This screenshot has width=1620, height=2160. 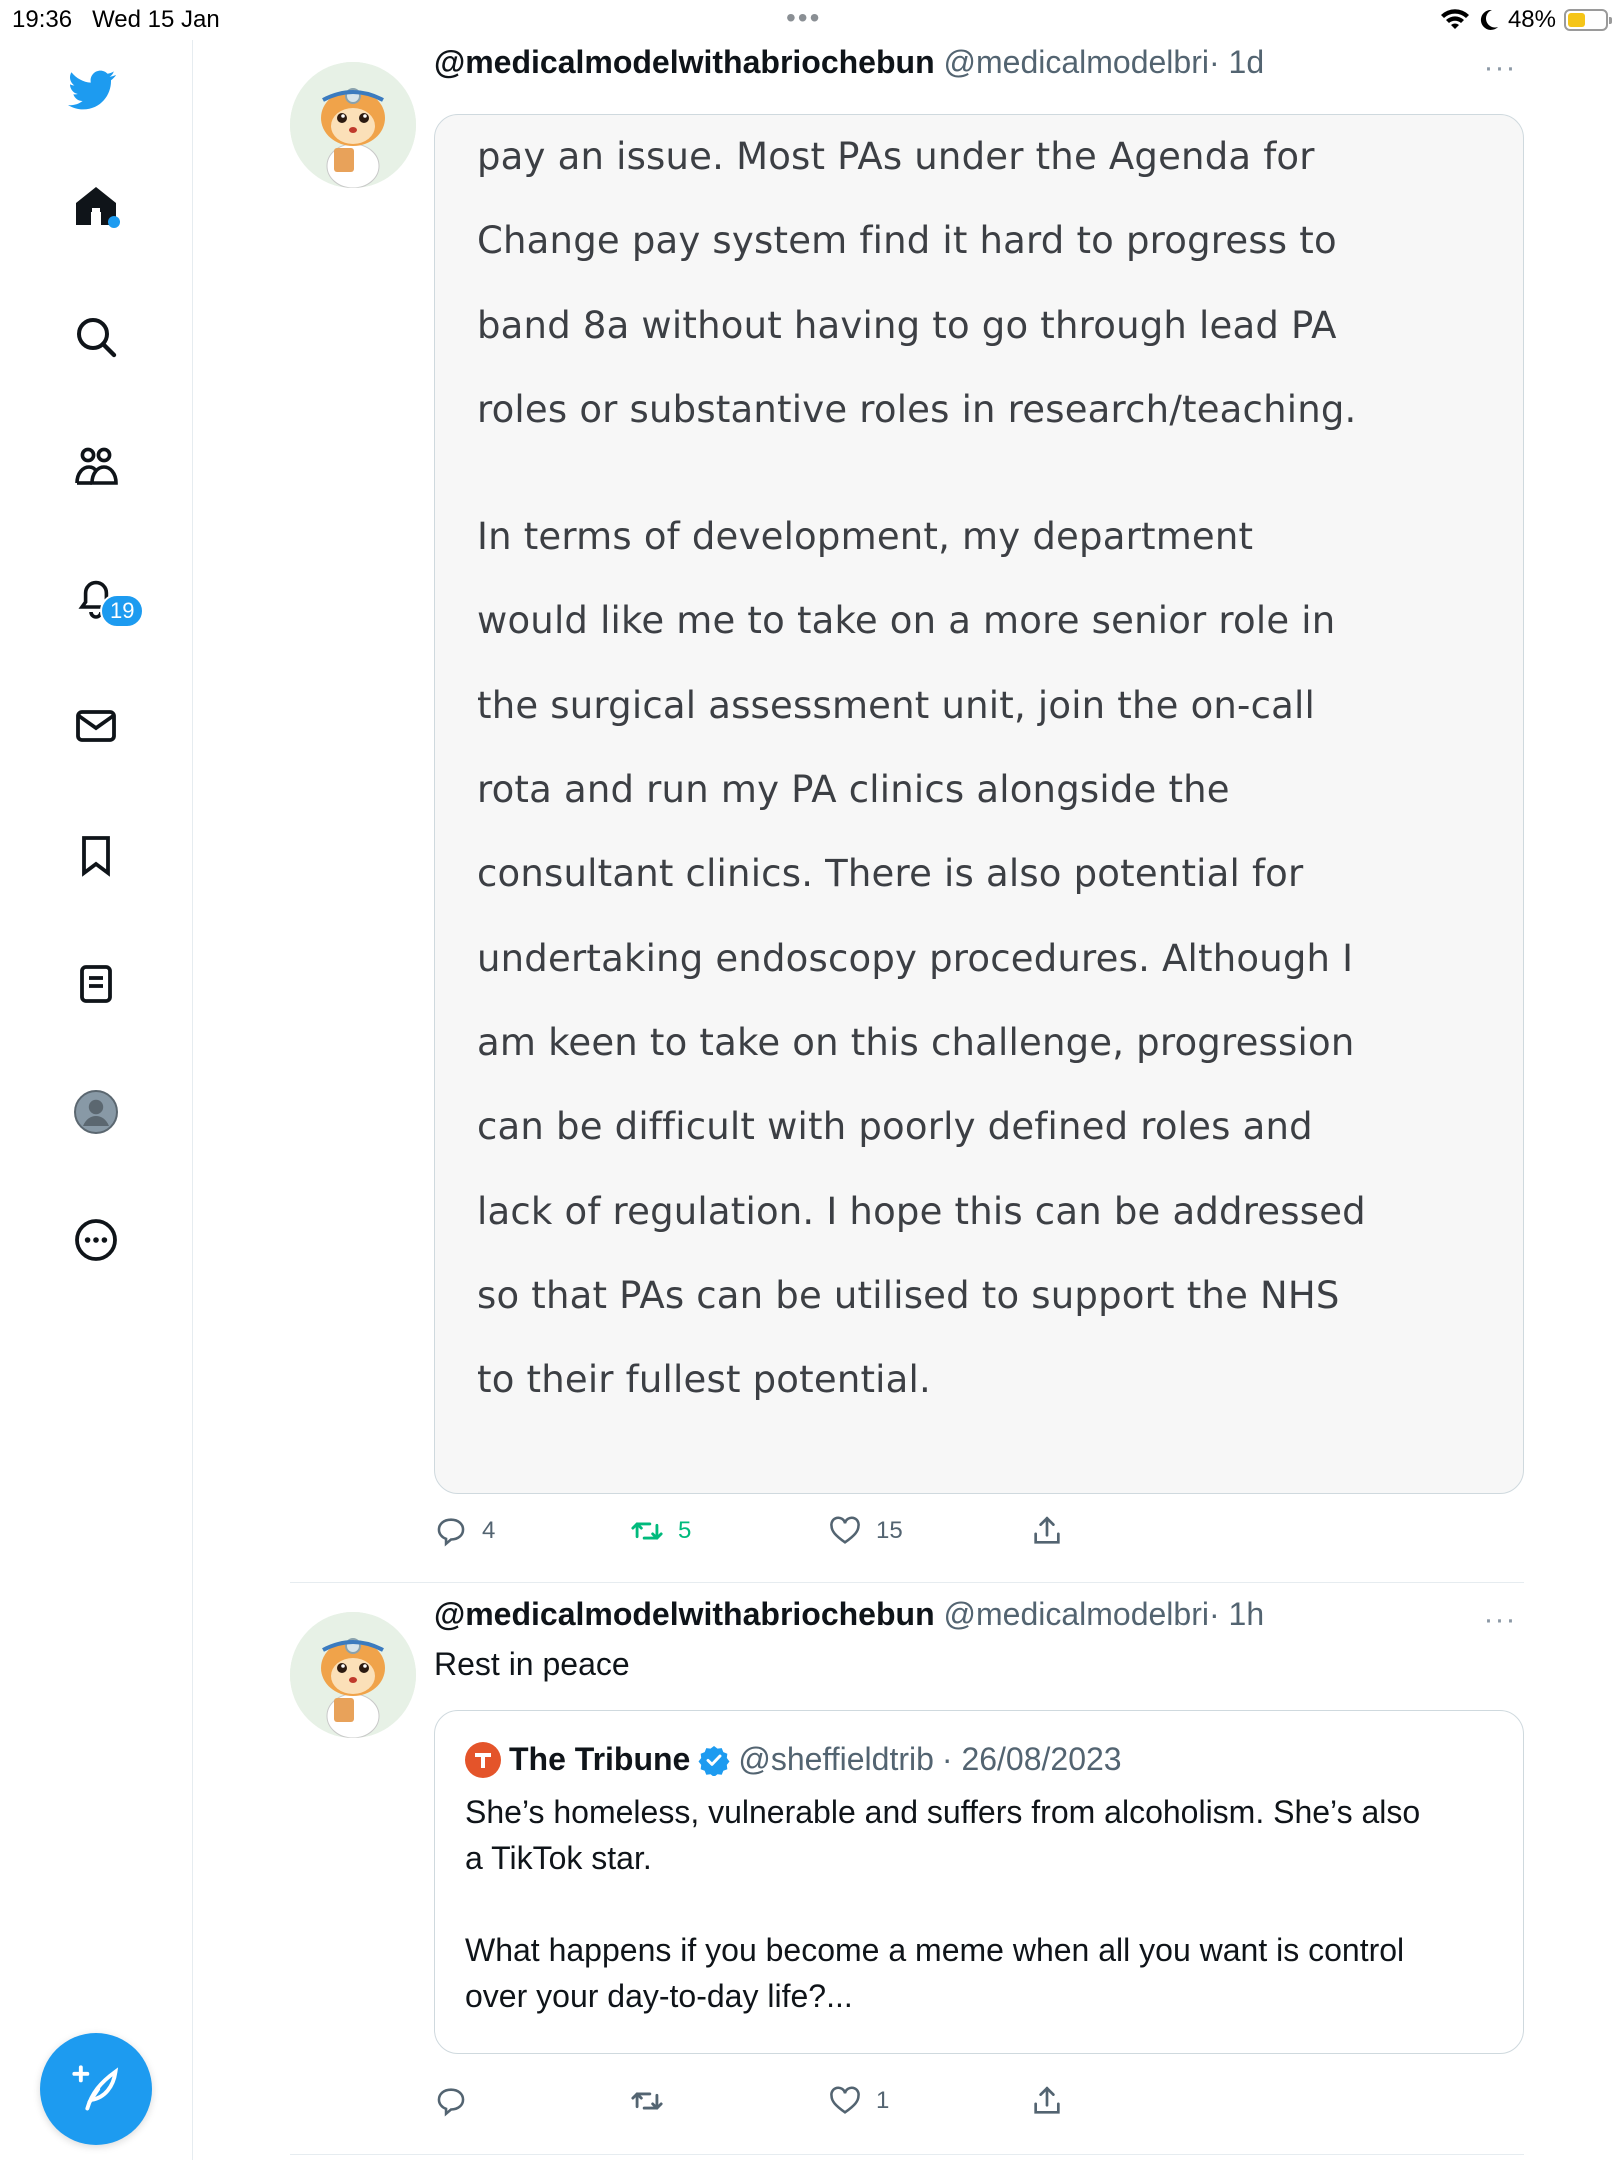 What do you see at coordinates (96, 855) in the screenshot?
I see `bookmarks-icon` at bounding box center [96, 855].